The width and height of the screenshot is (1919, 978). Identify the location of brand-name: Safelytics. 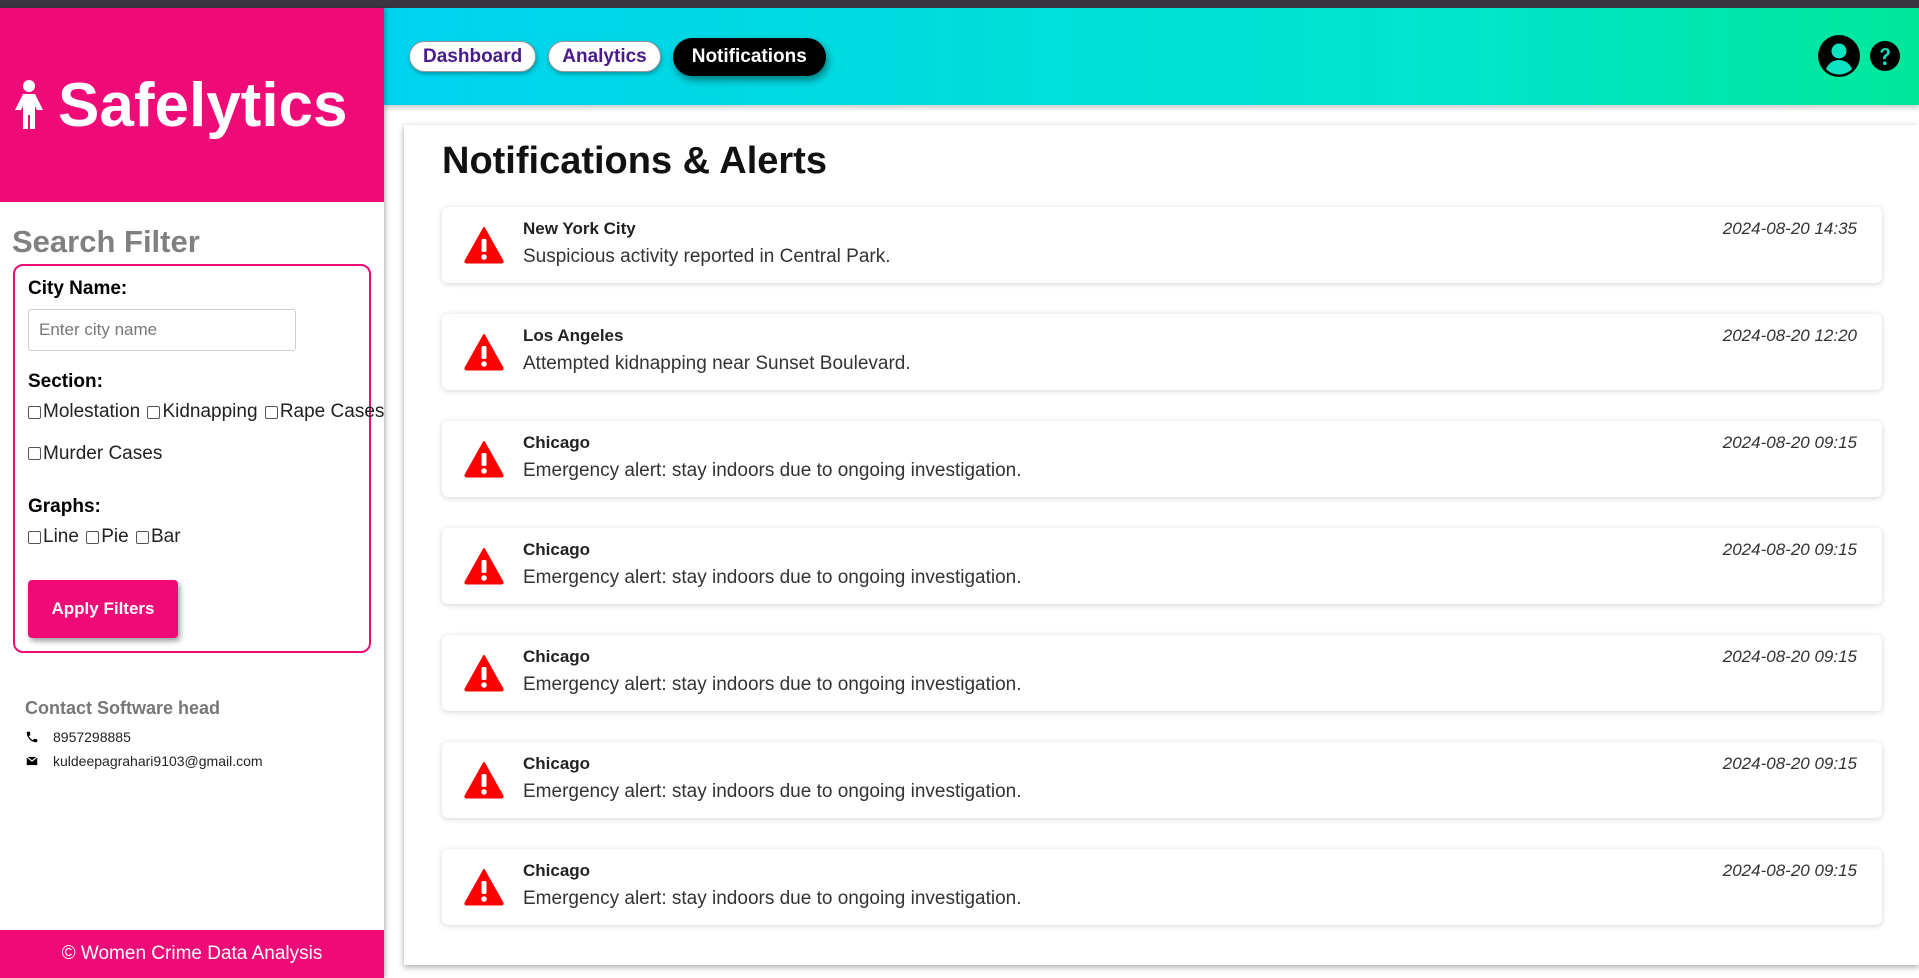
(203, 105).